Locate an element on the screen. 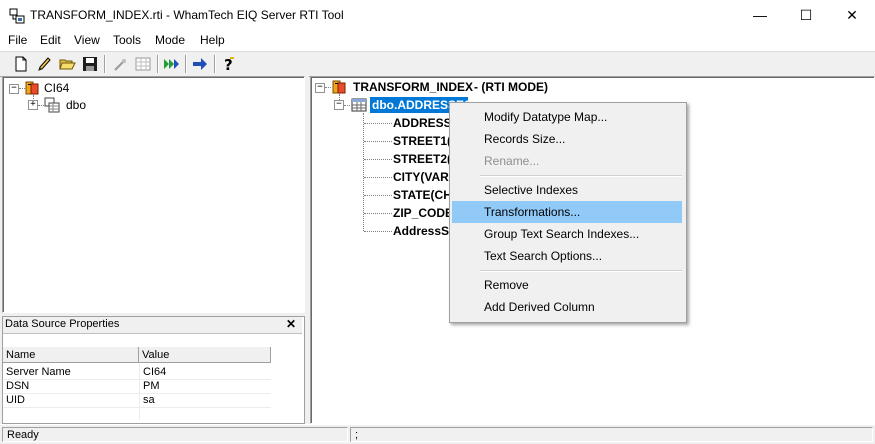 This screenshot has width=875, height=444. pane-splitter is located at coordinates (307, 249).